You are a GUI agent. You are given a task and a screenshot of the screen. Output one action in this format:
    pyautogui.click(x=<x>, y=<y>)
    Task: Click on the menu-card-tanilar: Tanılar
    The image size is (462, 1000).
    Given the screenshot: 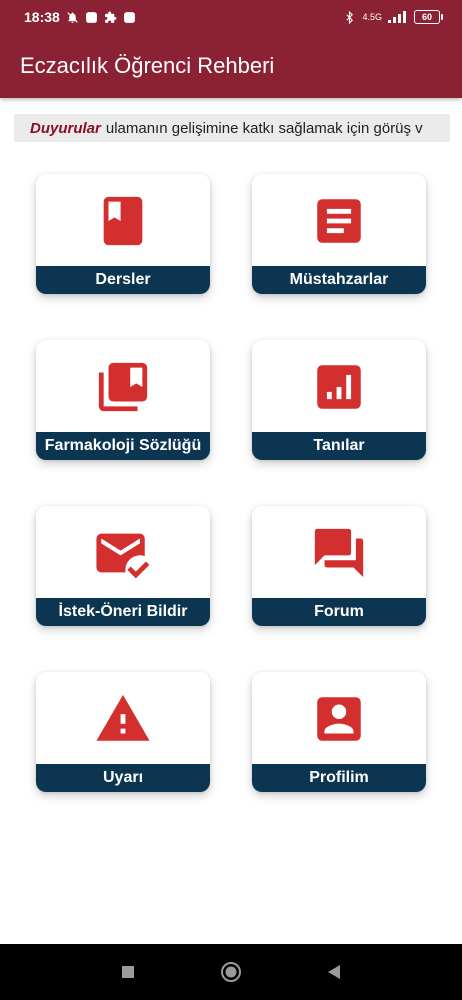 What is the action you would take?
    pyautogui.click(x=339, y=400)
    